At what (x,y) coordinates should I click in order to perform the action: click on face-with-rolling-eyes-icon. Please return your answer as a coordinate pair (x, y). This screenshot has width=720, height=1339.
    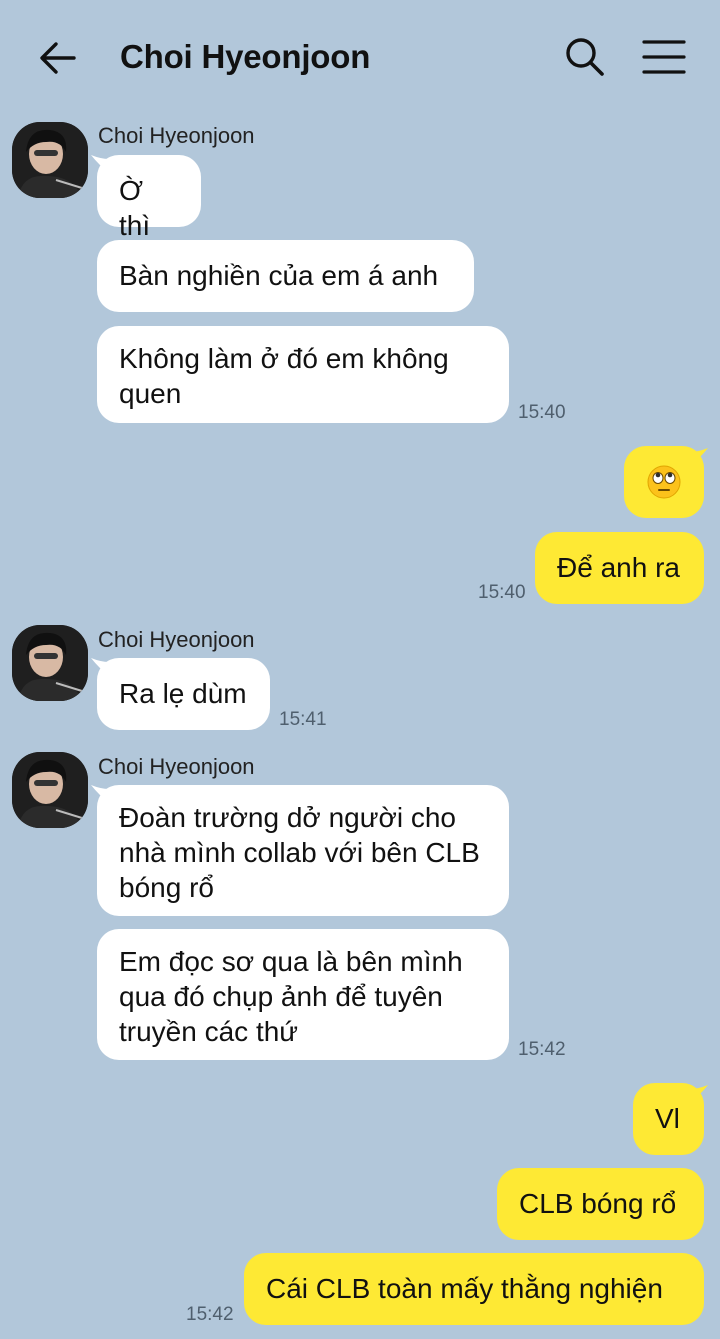
    Looking at the image, I should click on (664, 482).